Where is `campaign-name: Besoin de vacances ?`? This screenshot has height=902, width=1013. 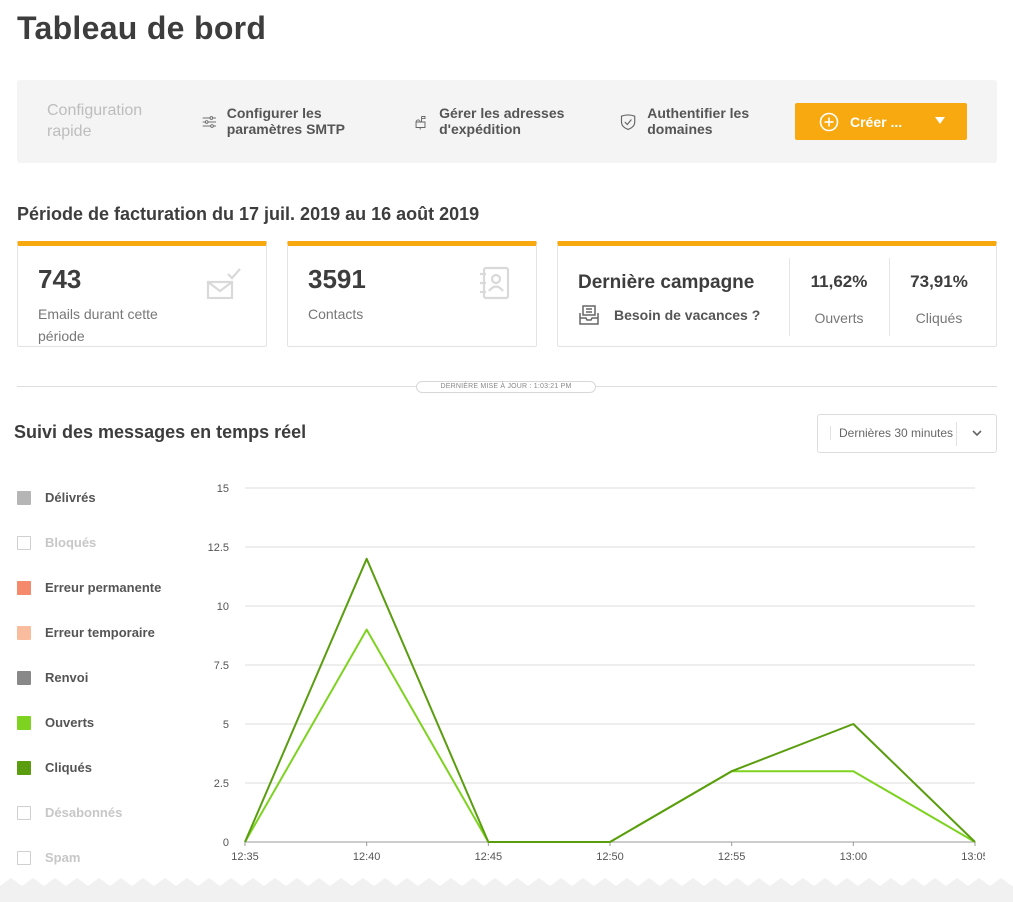
campaign-name: Besoin de vacances ? is located at coordinates (687, 315).